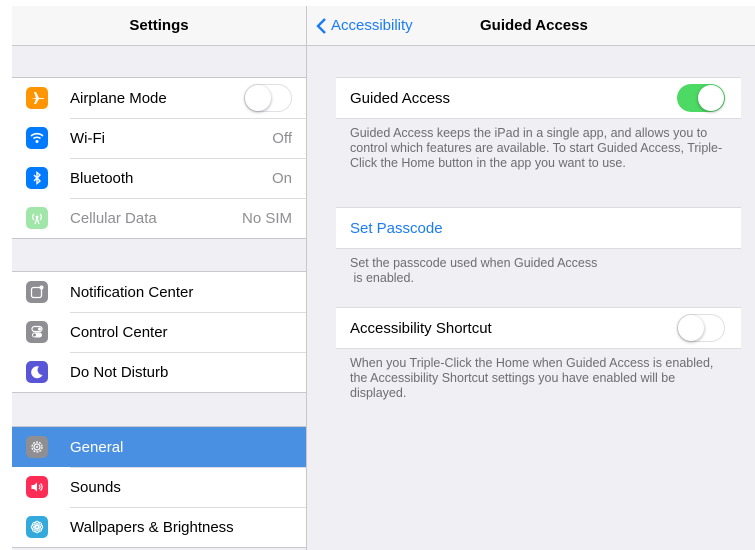 This screenshot has width=755, height=550. Describe the element at coordinates (474, 263) in the screenshot. I see `set-passcode-footnote-line1: Set the passcode used when Guided Access` at that location.